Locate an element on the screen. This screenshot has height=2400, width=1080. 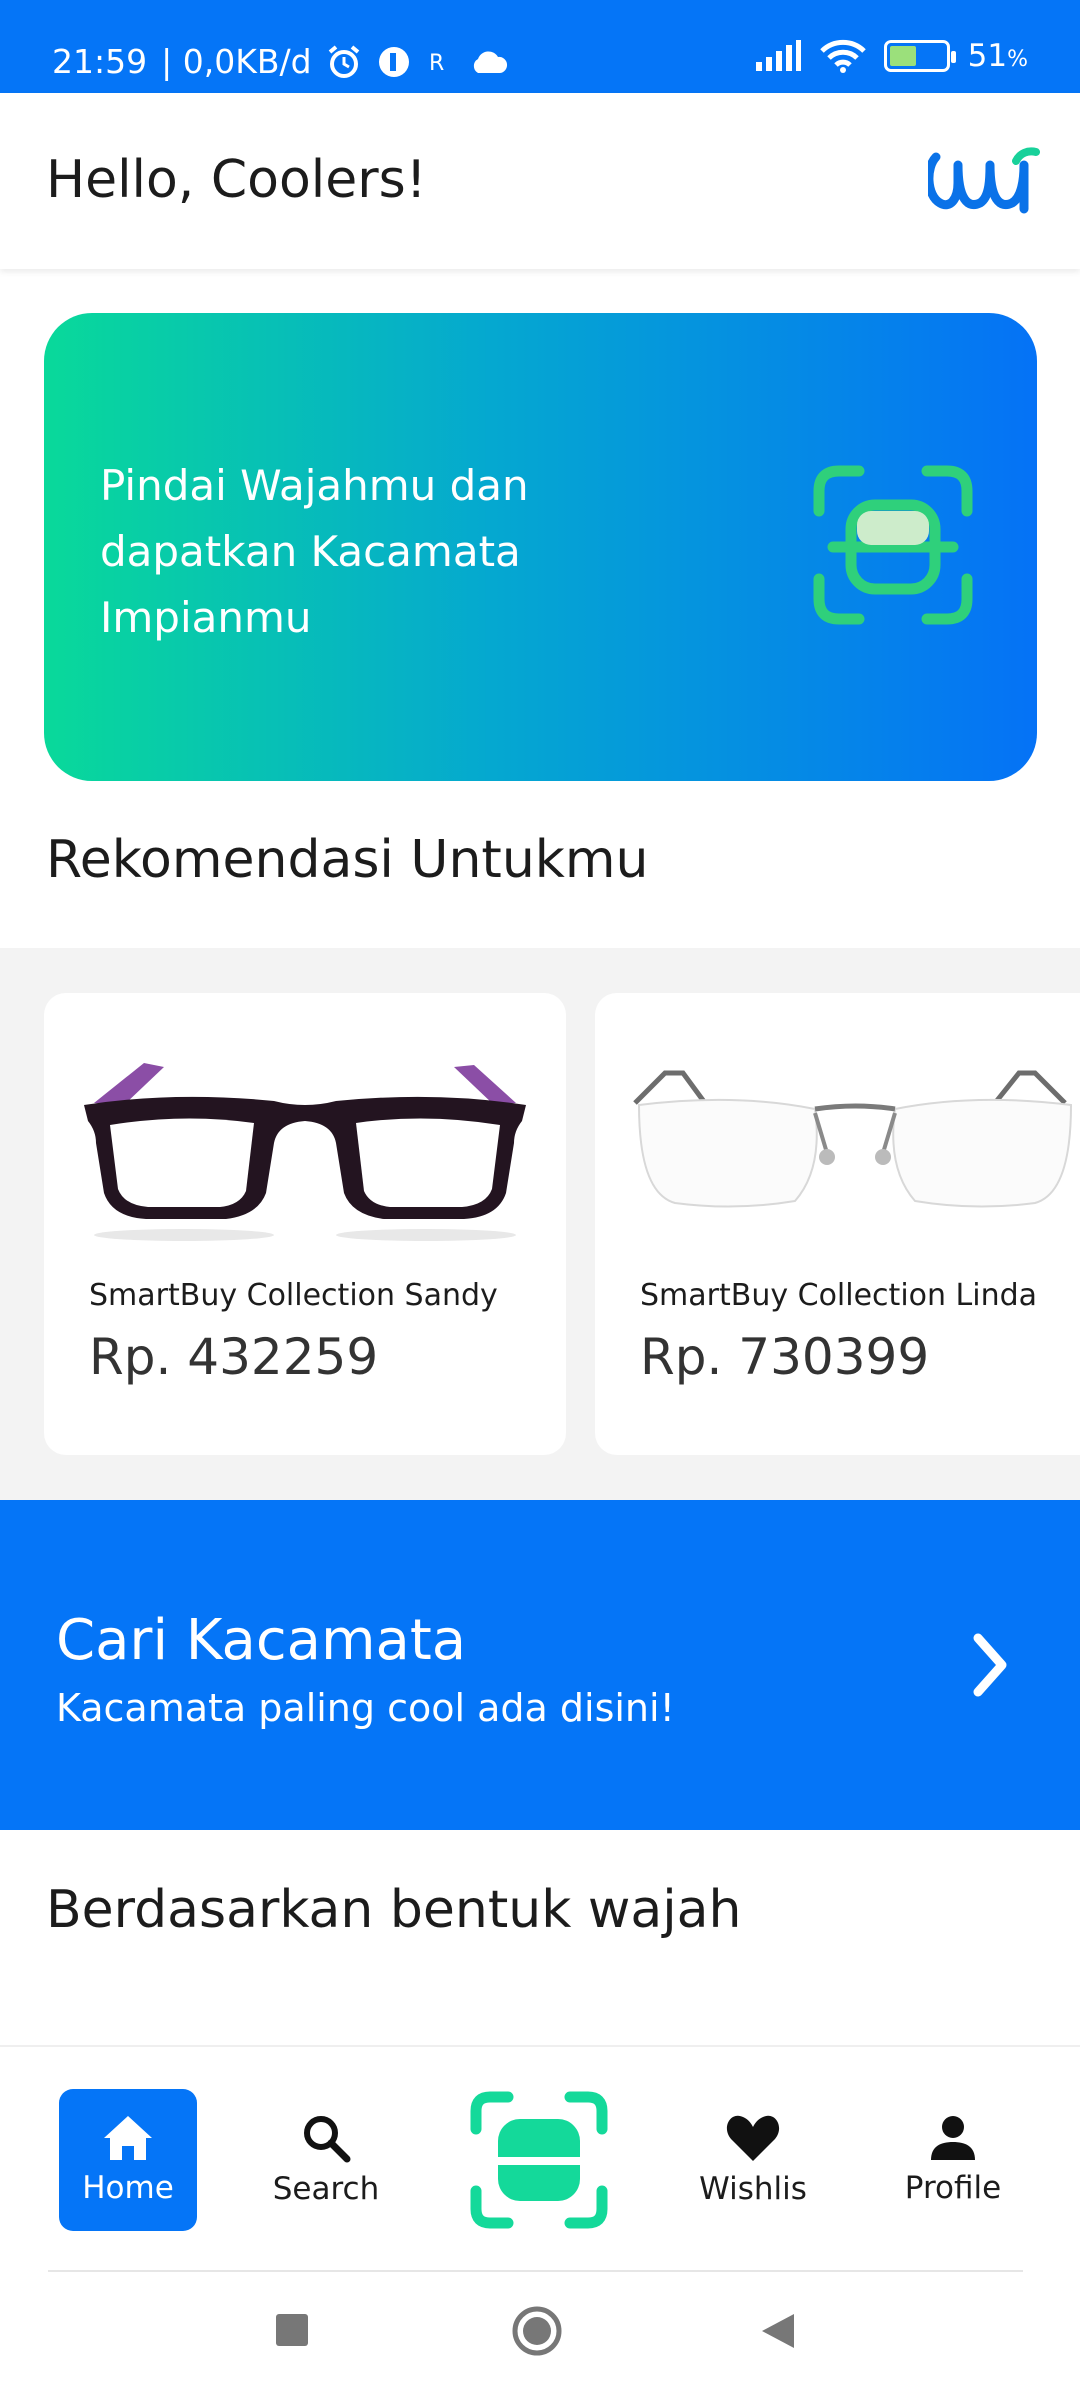
svg-text: R is located at coordinates (436, 63).